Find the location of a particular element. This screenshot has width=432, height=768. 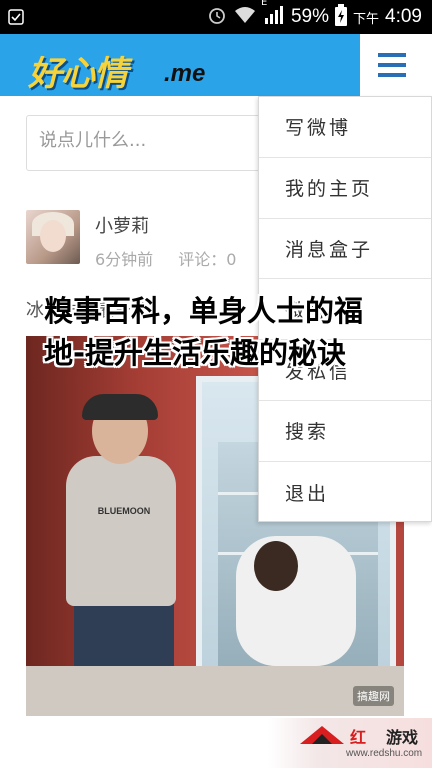

post-comments-link: 评论：0 is located at coordinates (207, 259).